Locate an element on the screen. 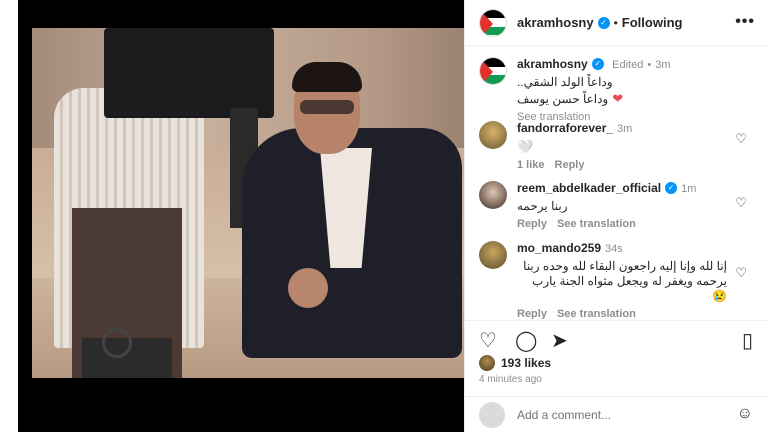  likes-count: 193 likes is located at coordinates (526, 363).